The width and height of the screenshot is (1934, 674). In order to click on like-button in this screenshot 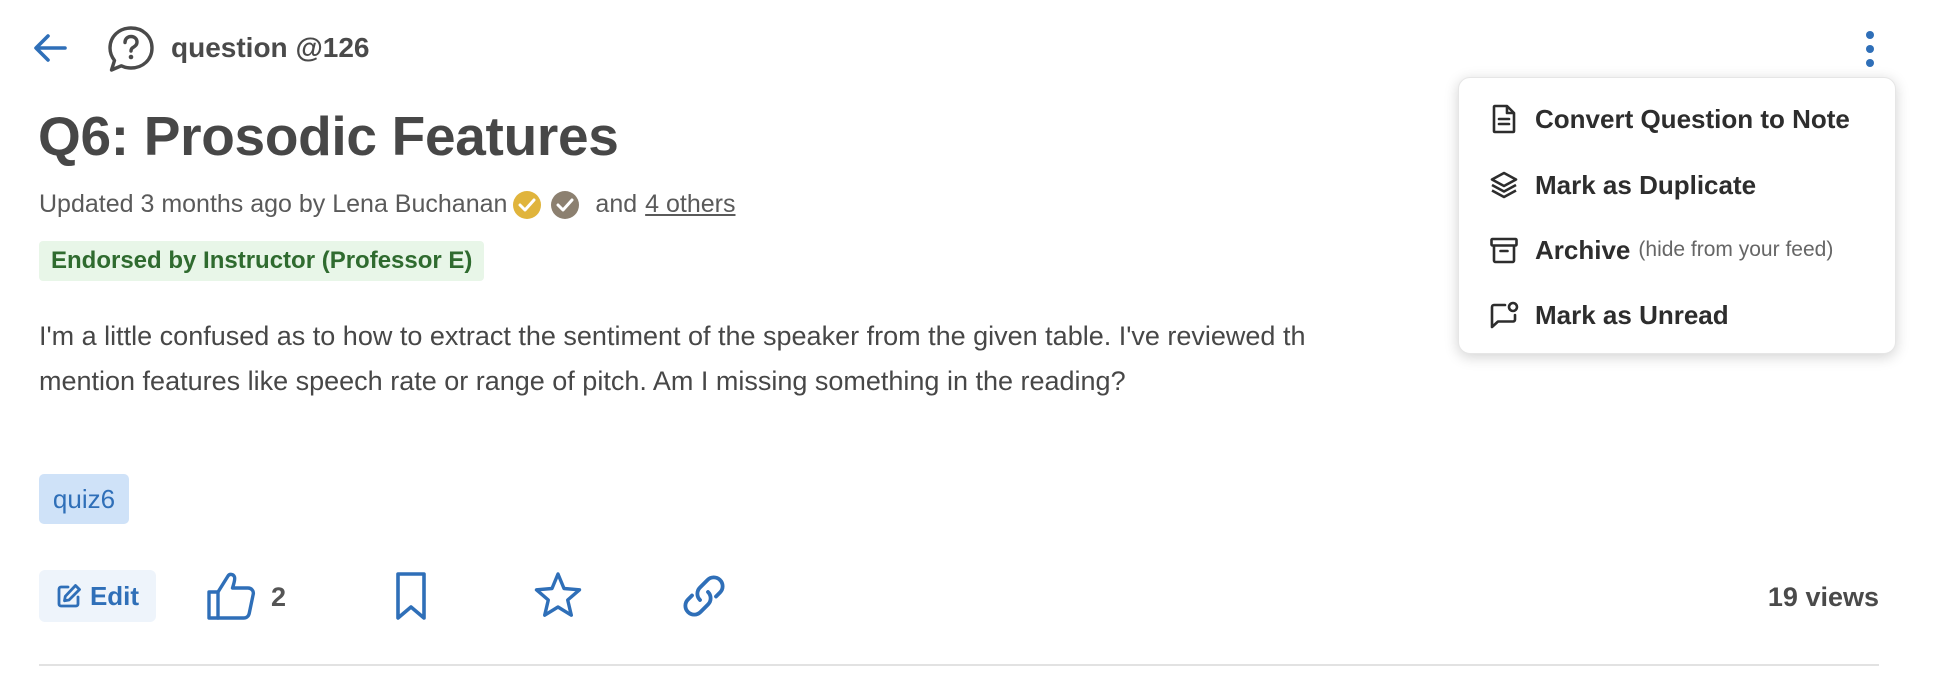, I will do `click(231, 596)`.